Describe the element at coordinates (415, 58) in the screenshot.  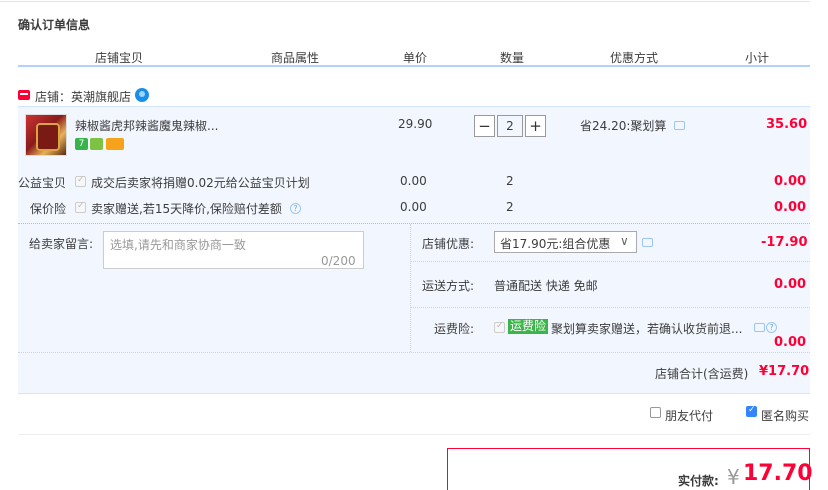
I see `header-unit-price: 单价` at that location.